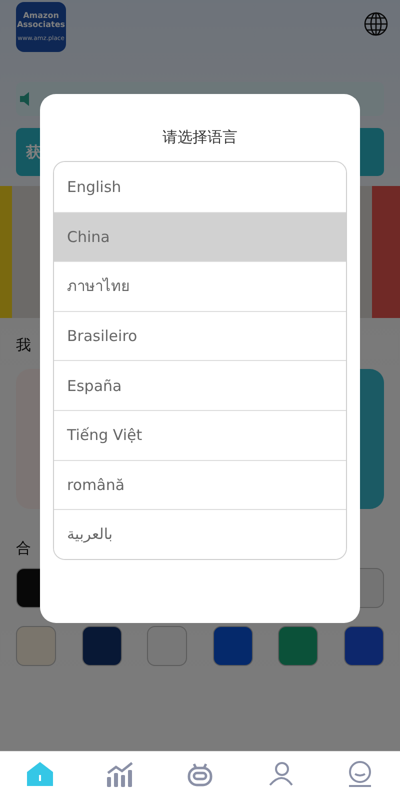 The image size is (400, 796). What do you see at coordinates (376, 24) in the screenshot?
I see `globe-icon` at bounding box center [376, 24].